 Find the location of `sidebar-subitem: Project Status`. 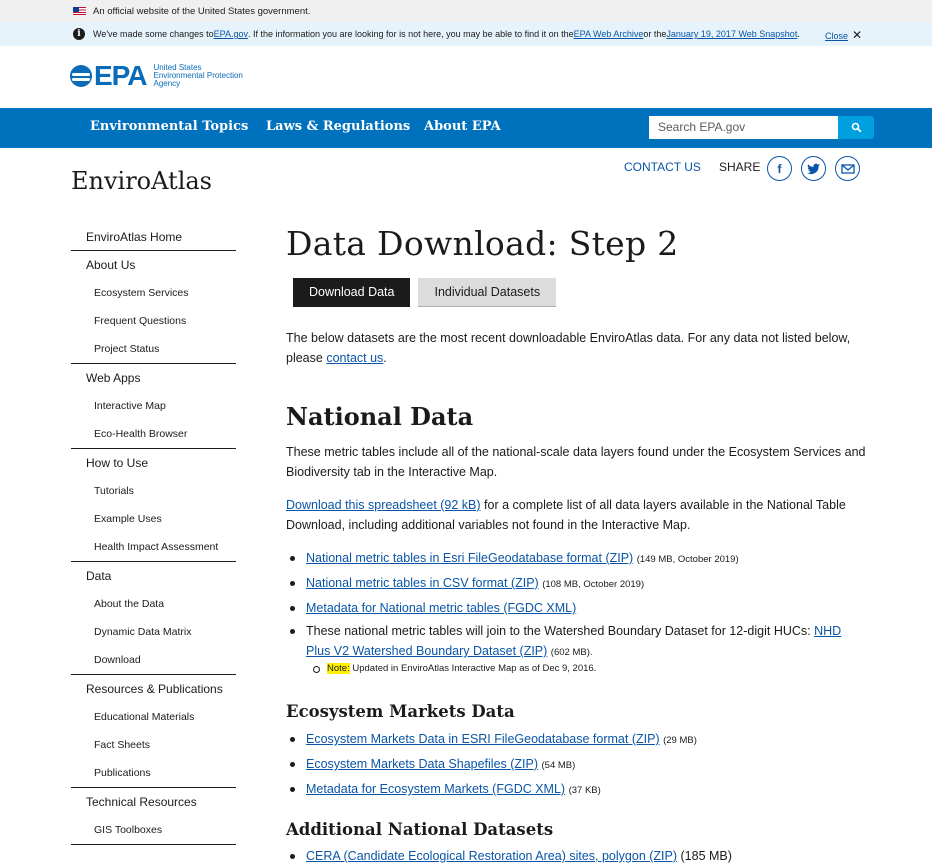

sidebar-subitem: Project Status is located at coordinates (153, 349).